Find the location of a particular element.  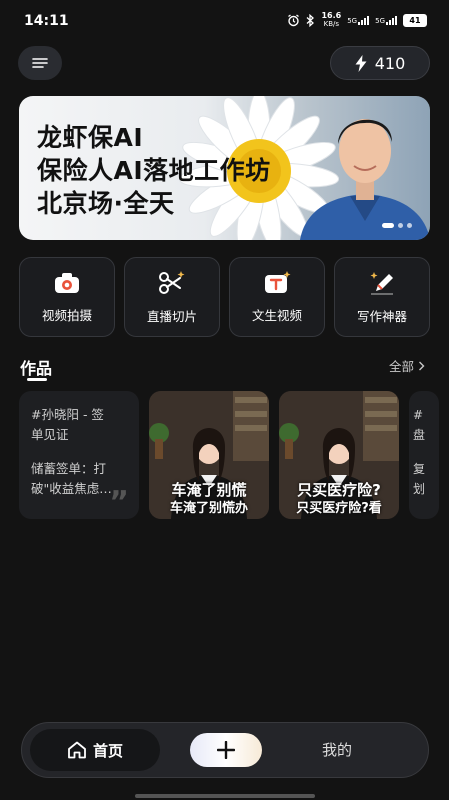

signal-1-label: 5G is located at coordinates (352, 20).